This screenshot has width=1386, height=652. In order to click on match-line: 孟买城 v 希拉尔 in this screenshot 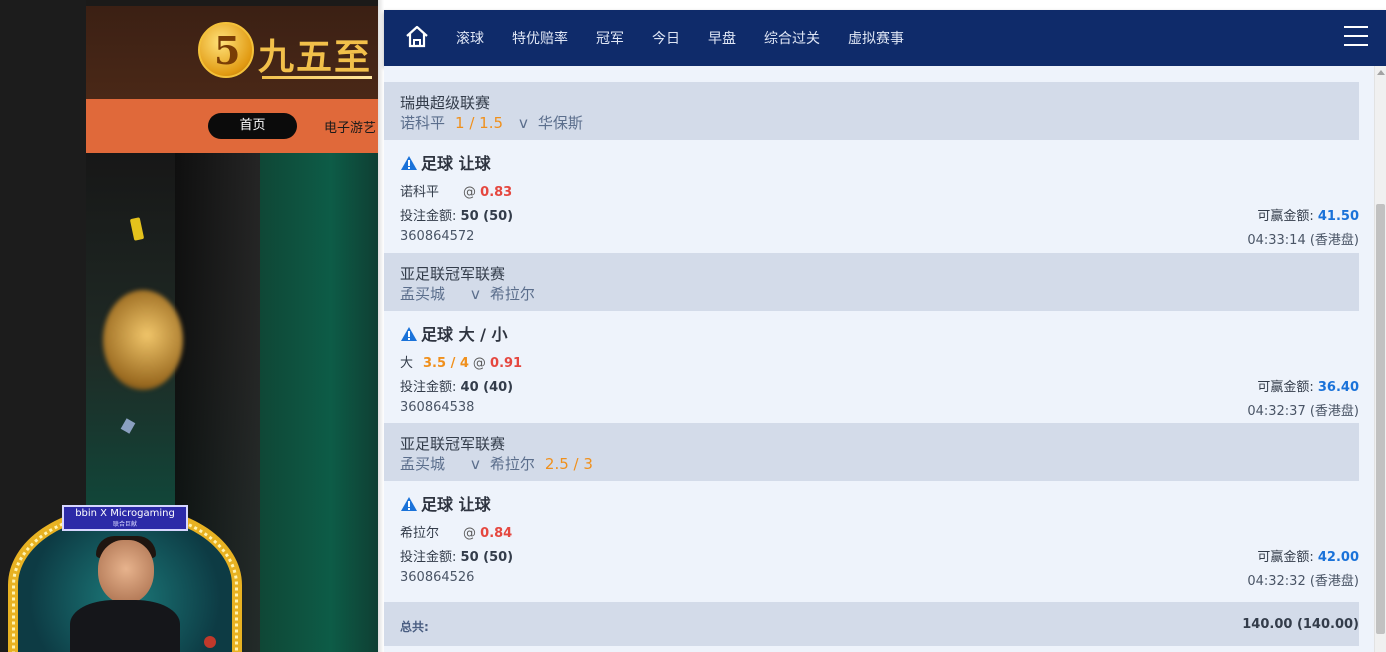, I will do `click(475, 293)`.